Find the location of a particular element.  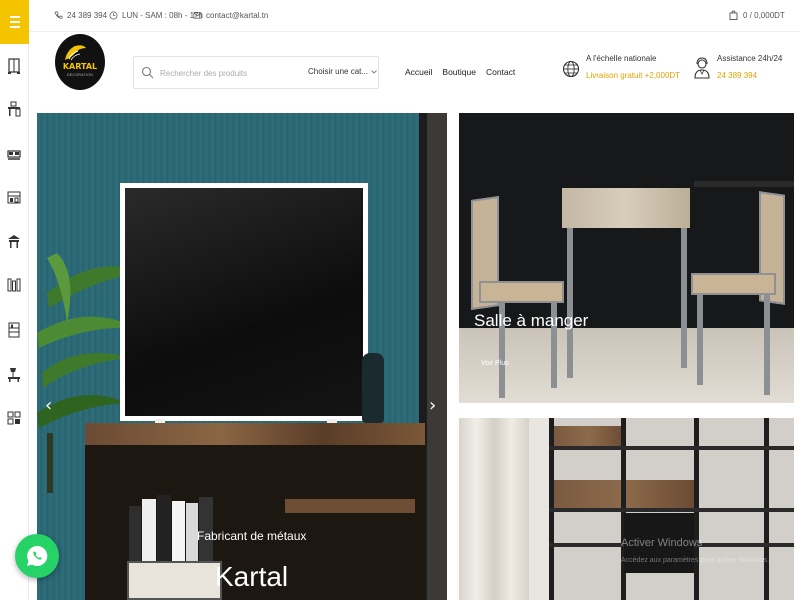

chevron-down-icon is located at coordinates (374, 71).